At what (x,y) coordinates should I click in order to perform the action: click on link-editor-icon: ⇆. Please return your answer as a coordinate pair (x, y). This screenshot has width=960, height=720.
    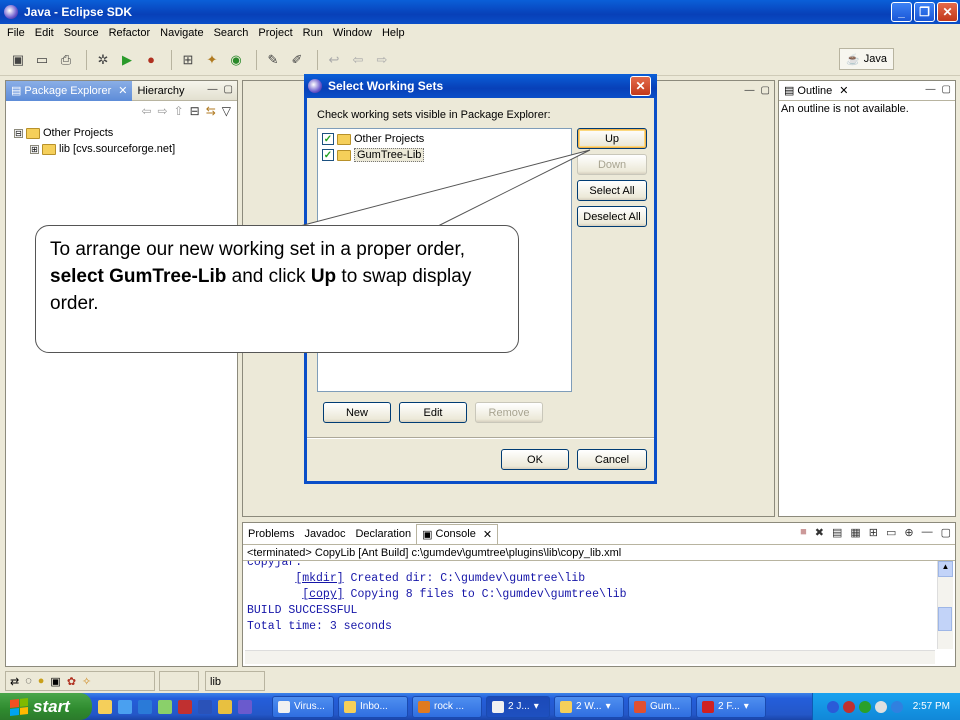
    Looking at the image, I should click on (211, 111).